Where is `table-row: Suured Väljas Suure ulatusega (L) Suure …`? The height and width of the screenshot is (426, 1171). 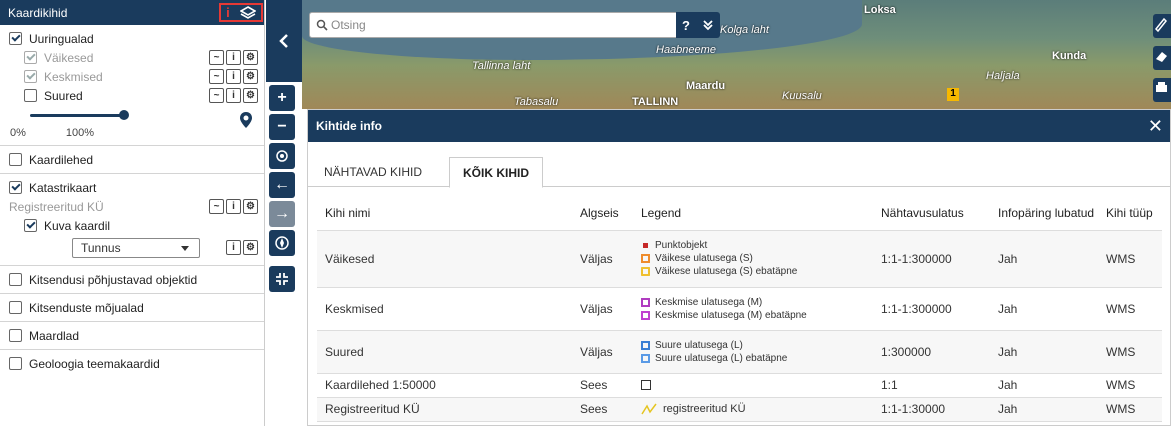
table-row: Suured Väljas Suure ulatusega (L) Suure … is located at coordinates (739, 352).